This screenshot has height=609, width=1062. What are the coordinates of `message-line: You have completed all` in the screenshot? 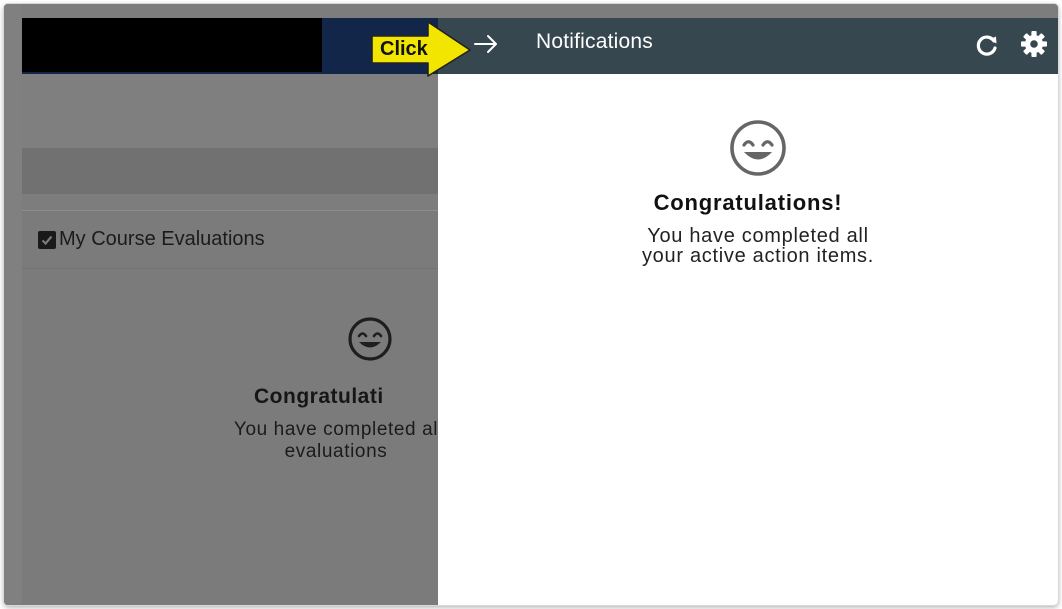 It's located at (758, 236).